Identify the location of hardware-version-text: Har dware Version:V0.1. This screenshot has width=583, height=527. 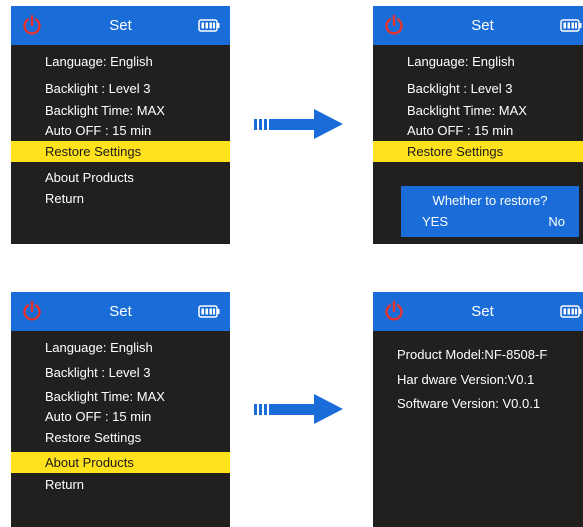
(466, 379).